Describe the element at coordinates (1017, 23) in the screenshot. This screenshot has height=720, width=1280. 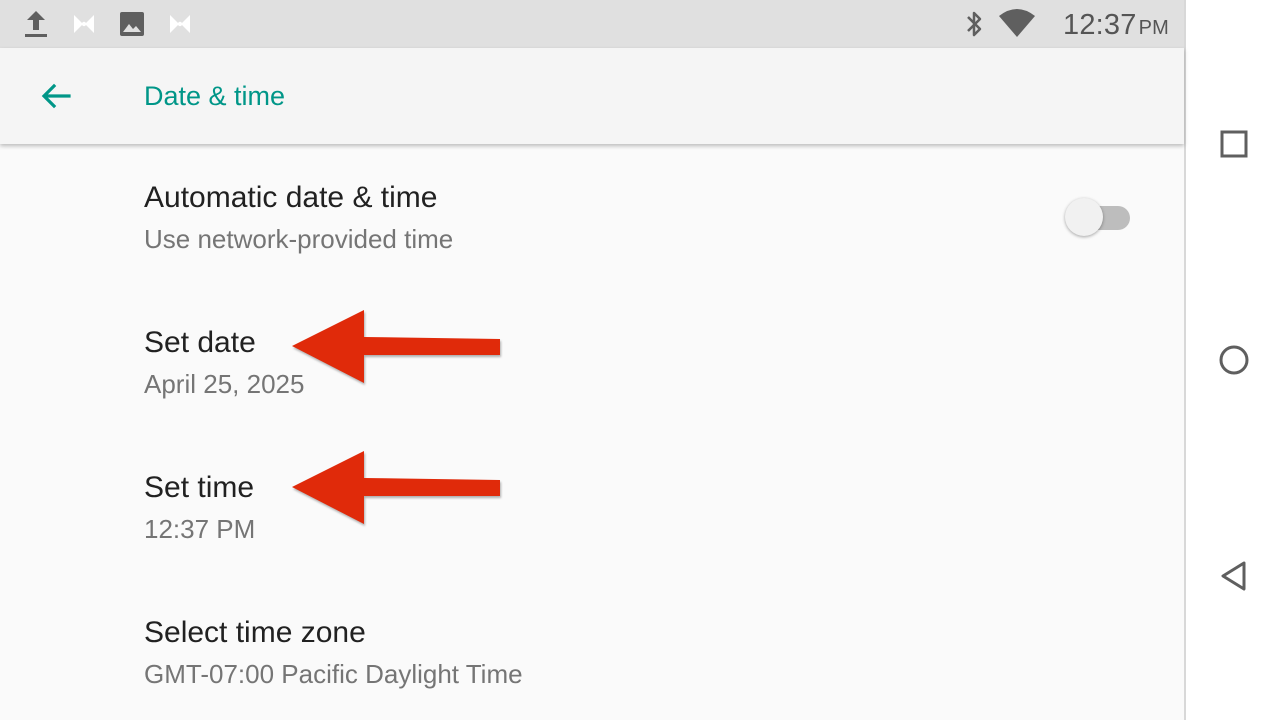
I see `wifi-icon` at that location.